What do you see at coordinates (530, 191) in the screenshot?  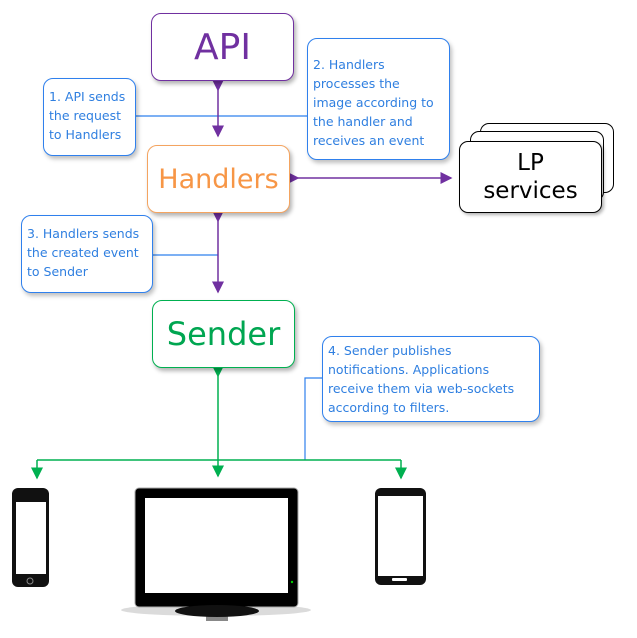 I see `lp-services-label-line2: services` at bounding box center [530, 191].